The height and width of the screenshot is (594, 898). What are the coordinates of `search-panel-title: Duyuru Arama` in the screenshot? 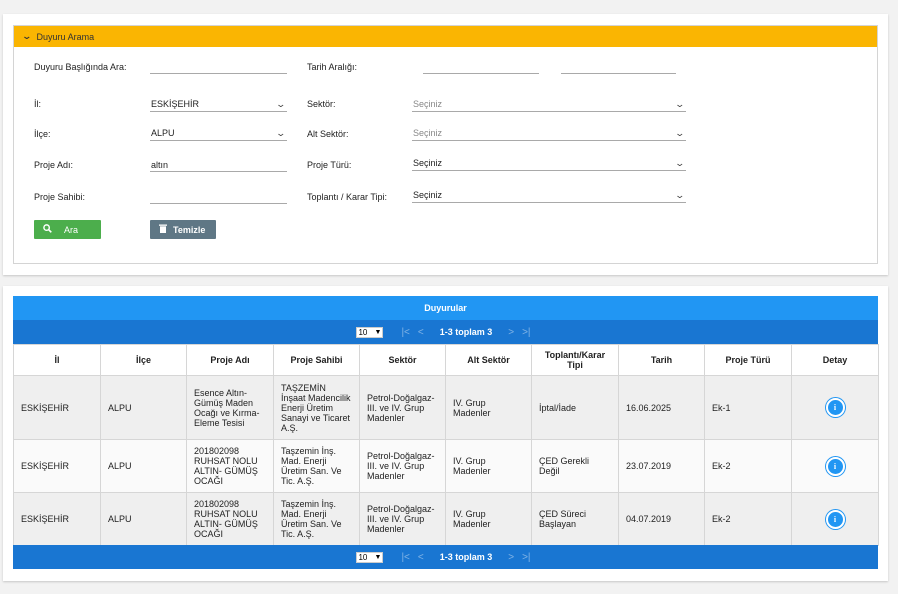 It's located at (65, 36).